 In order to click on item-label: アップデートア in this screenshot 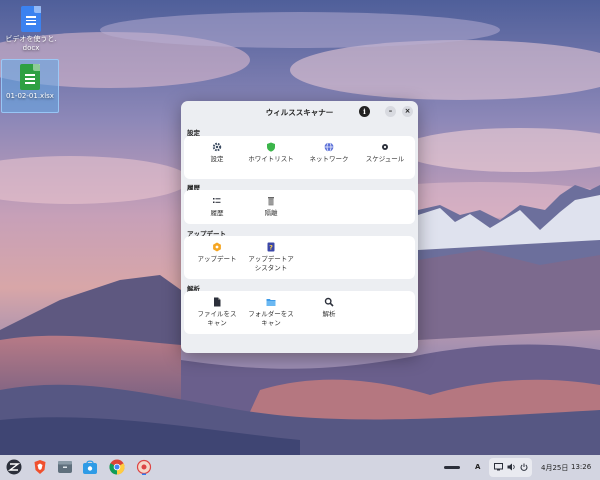, I will do `click(271, 259)`.